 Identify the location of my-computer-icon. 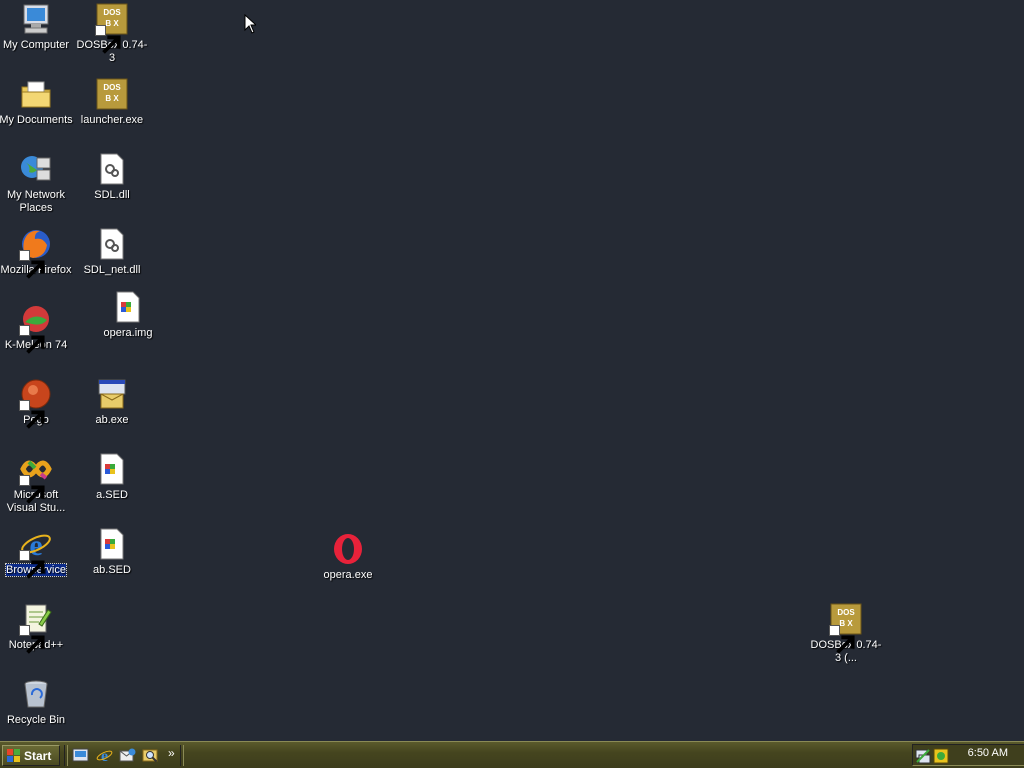
(36, 19).